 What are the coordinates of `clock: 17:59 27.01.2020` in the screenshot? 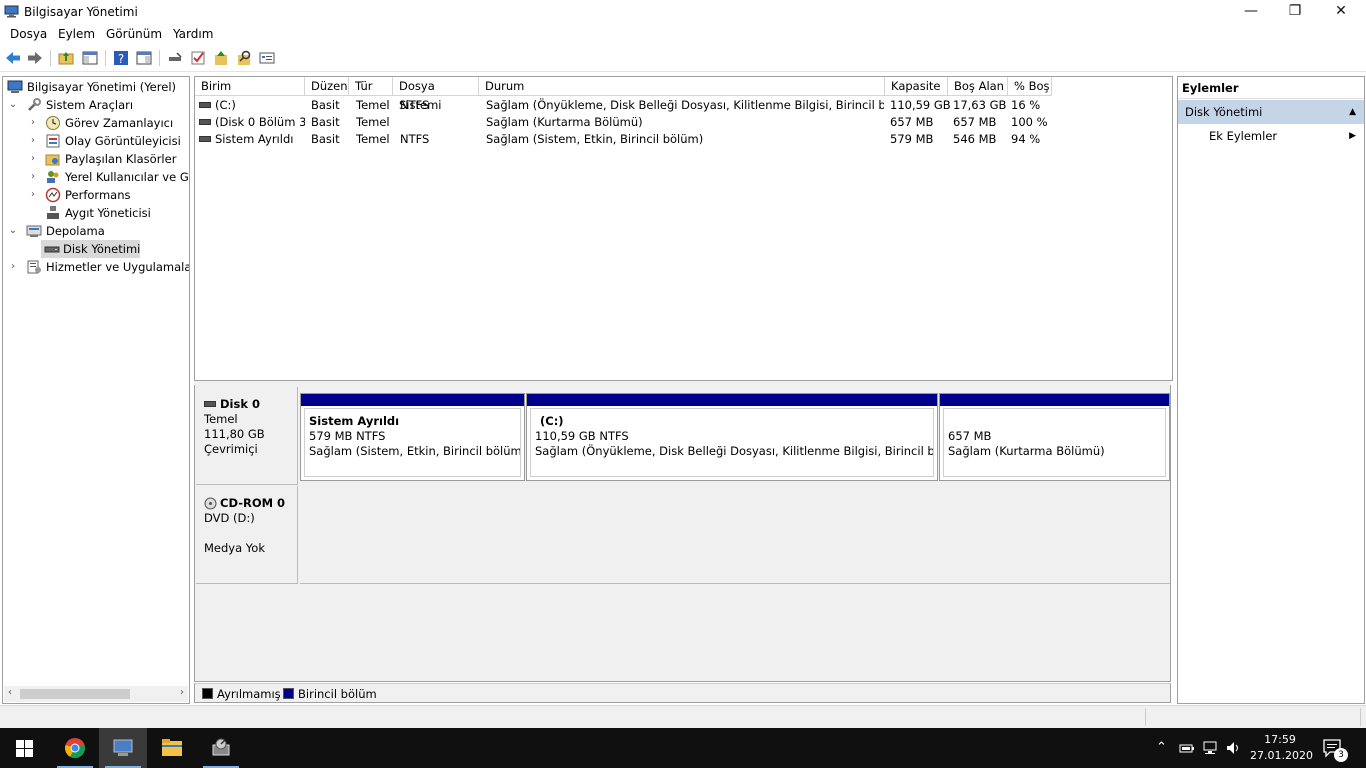 It's located at (1281, 748).